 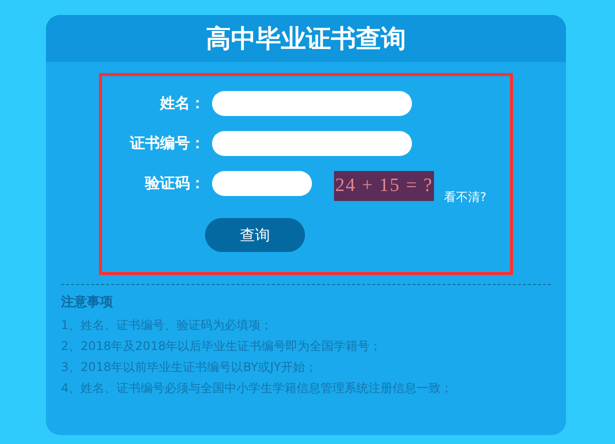 What do you see at coordinates (384, 186) in the screenshot?
I see `captcha-image: 24 + 15 = ?` at bounding box center [384, 186].